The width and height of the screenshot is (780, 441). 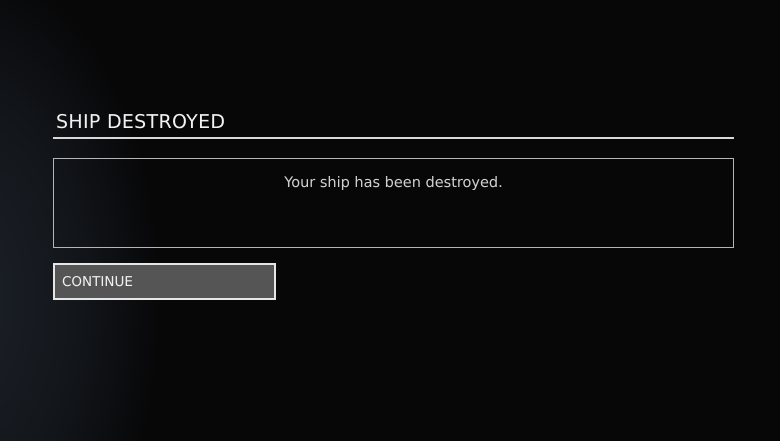 I want to click on continue-button: CONTINUE, so click(x=164, y=281).